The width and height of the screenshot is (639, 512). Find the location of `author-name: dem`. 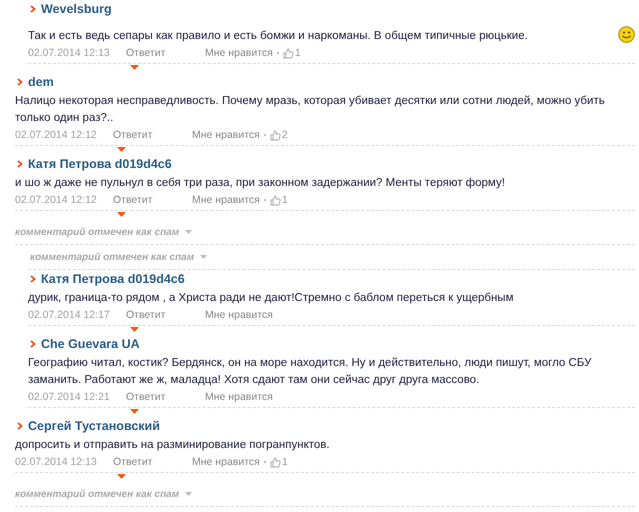

author-name: dem is located at coordinates (41, 82).